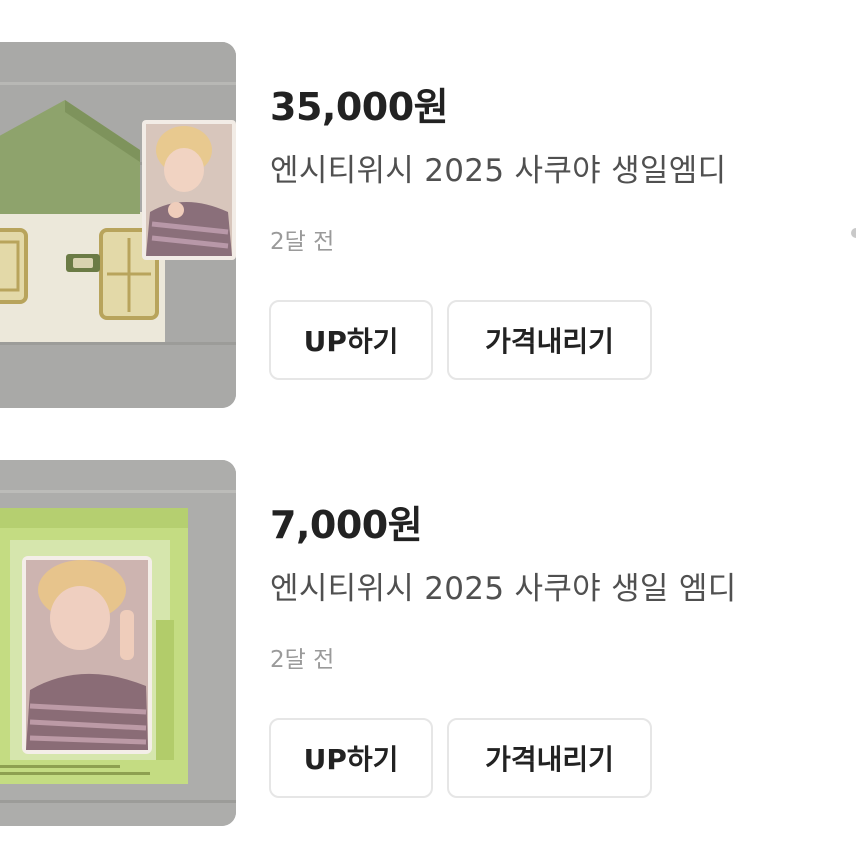 This screenshot has height=856, width=856. What do you see at coordinates (346, 525) in the screenshot?
I see `product-price: 7,000원` at bounding box center [346, 525].